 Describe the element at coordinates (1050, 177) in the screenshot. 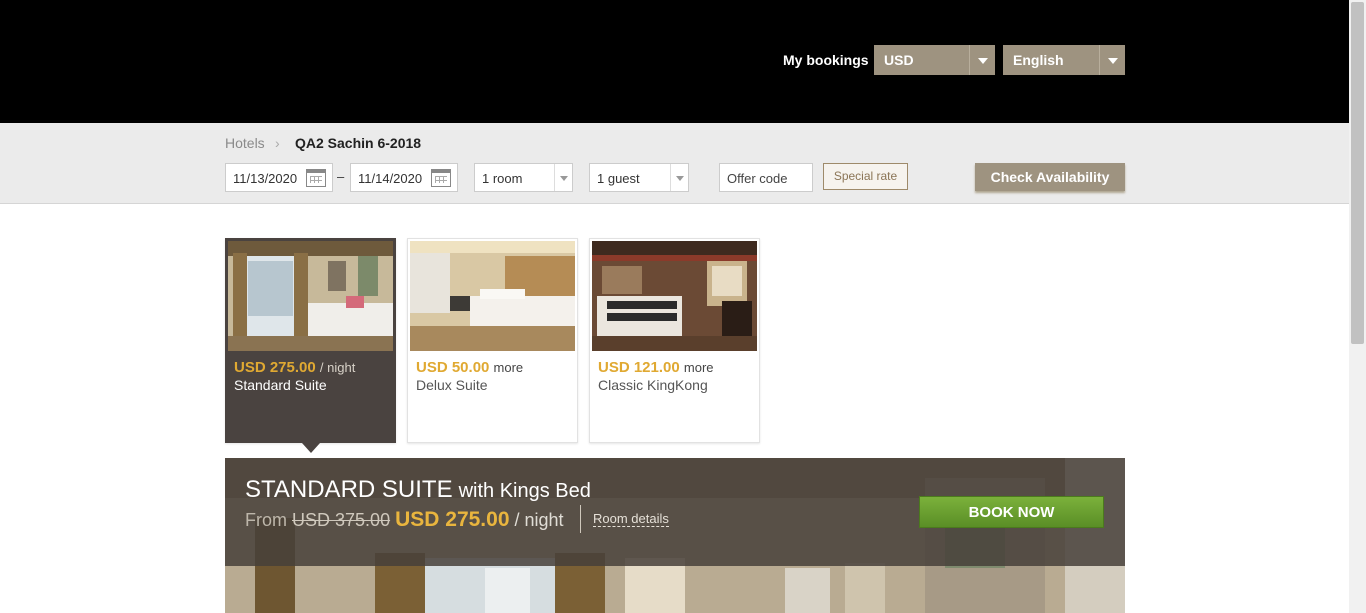

I see `check-availability-button: Check Availability` at that location.